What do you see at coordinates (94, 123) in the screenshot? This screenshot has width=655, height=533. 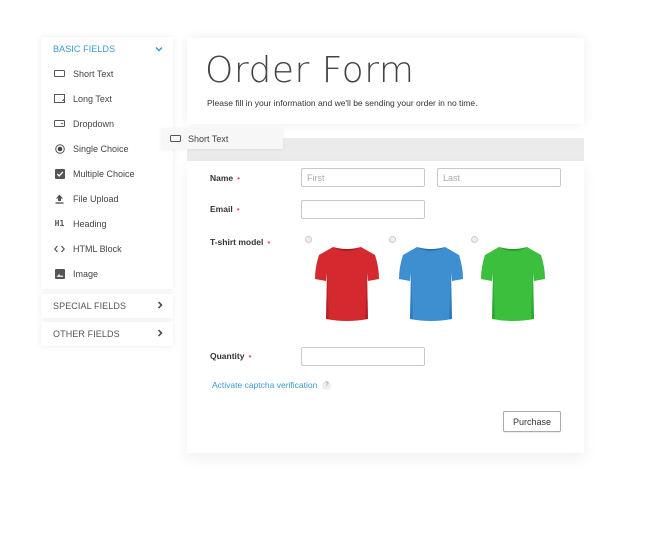 I see `field-item-label: Dropdown` at bounding box center [94, 123].